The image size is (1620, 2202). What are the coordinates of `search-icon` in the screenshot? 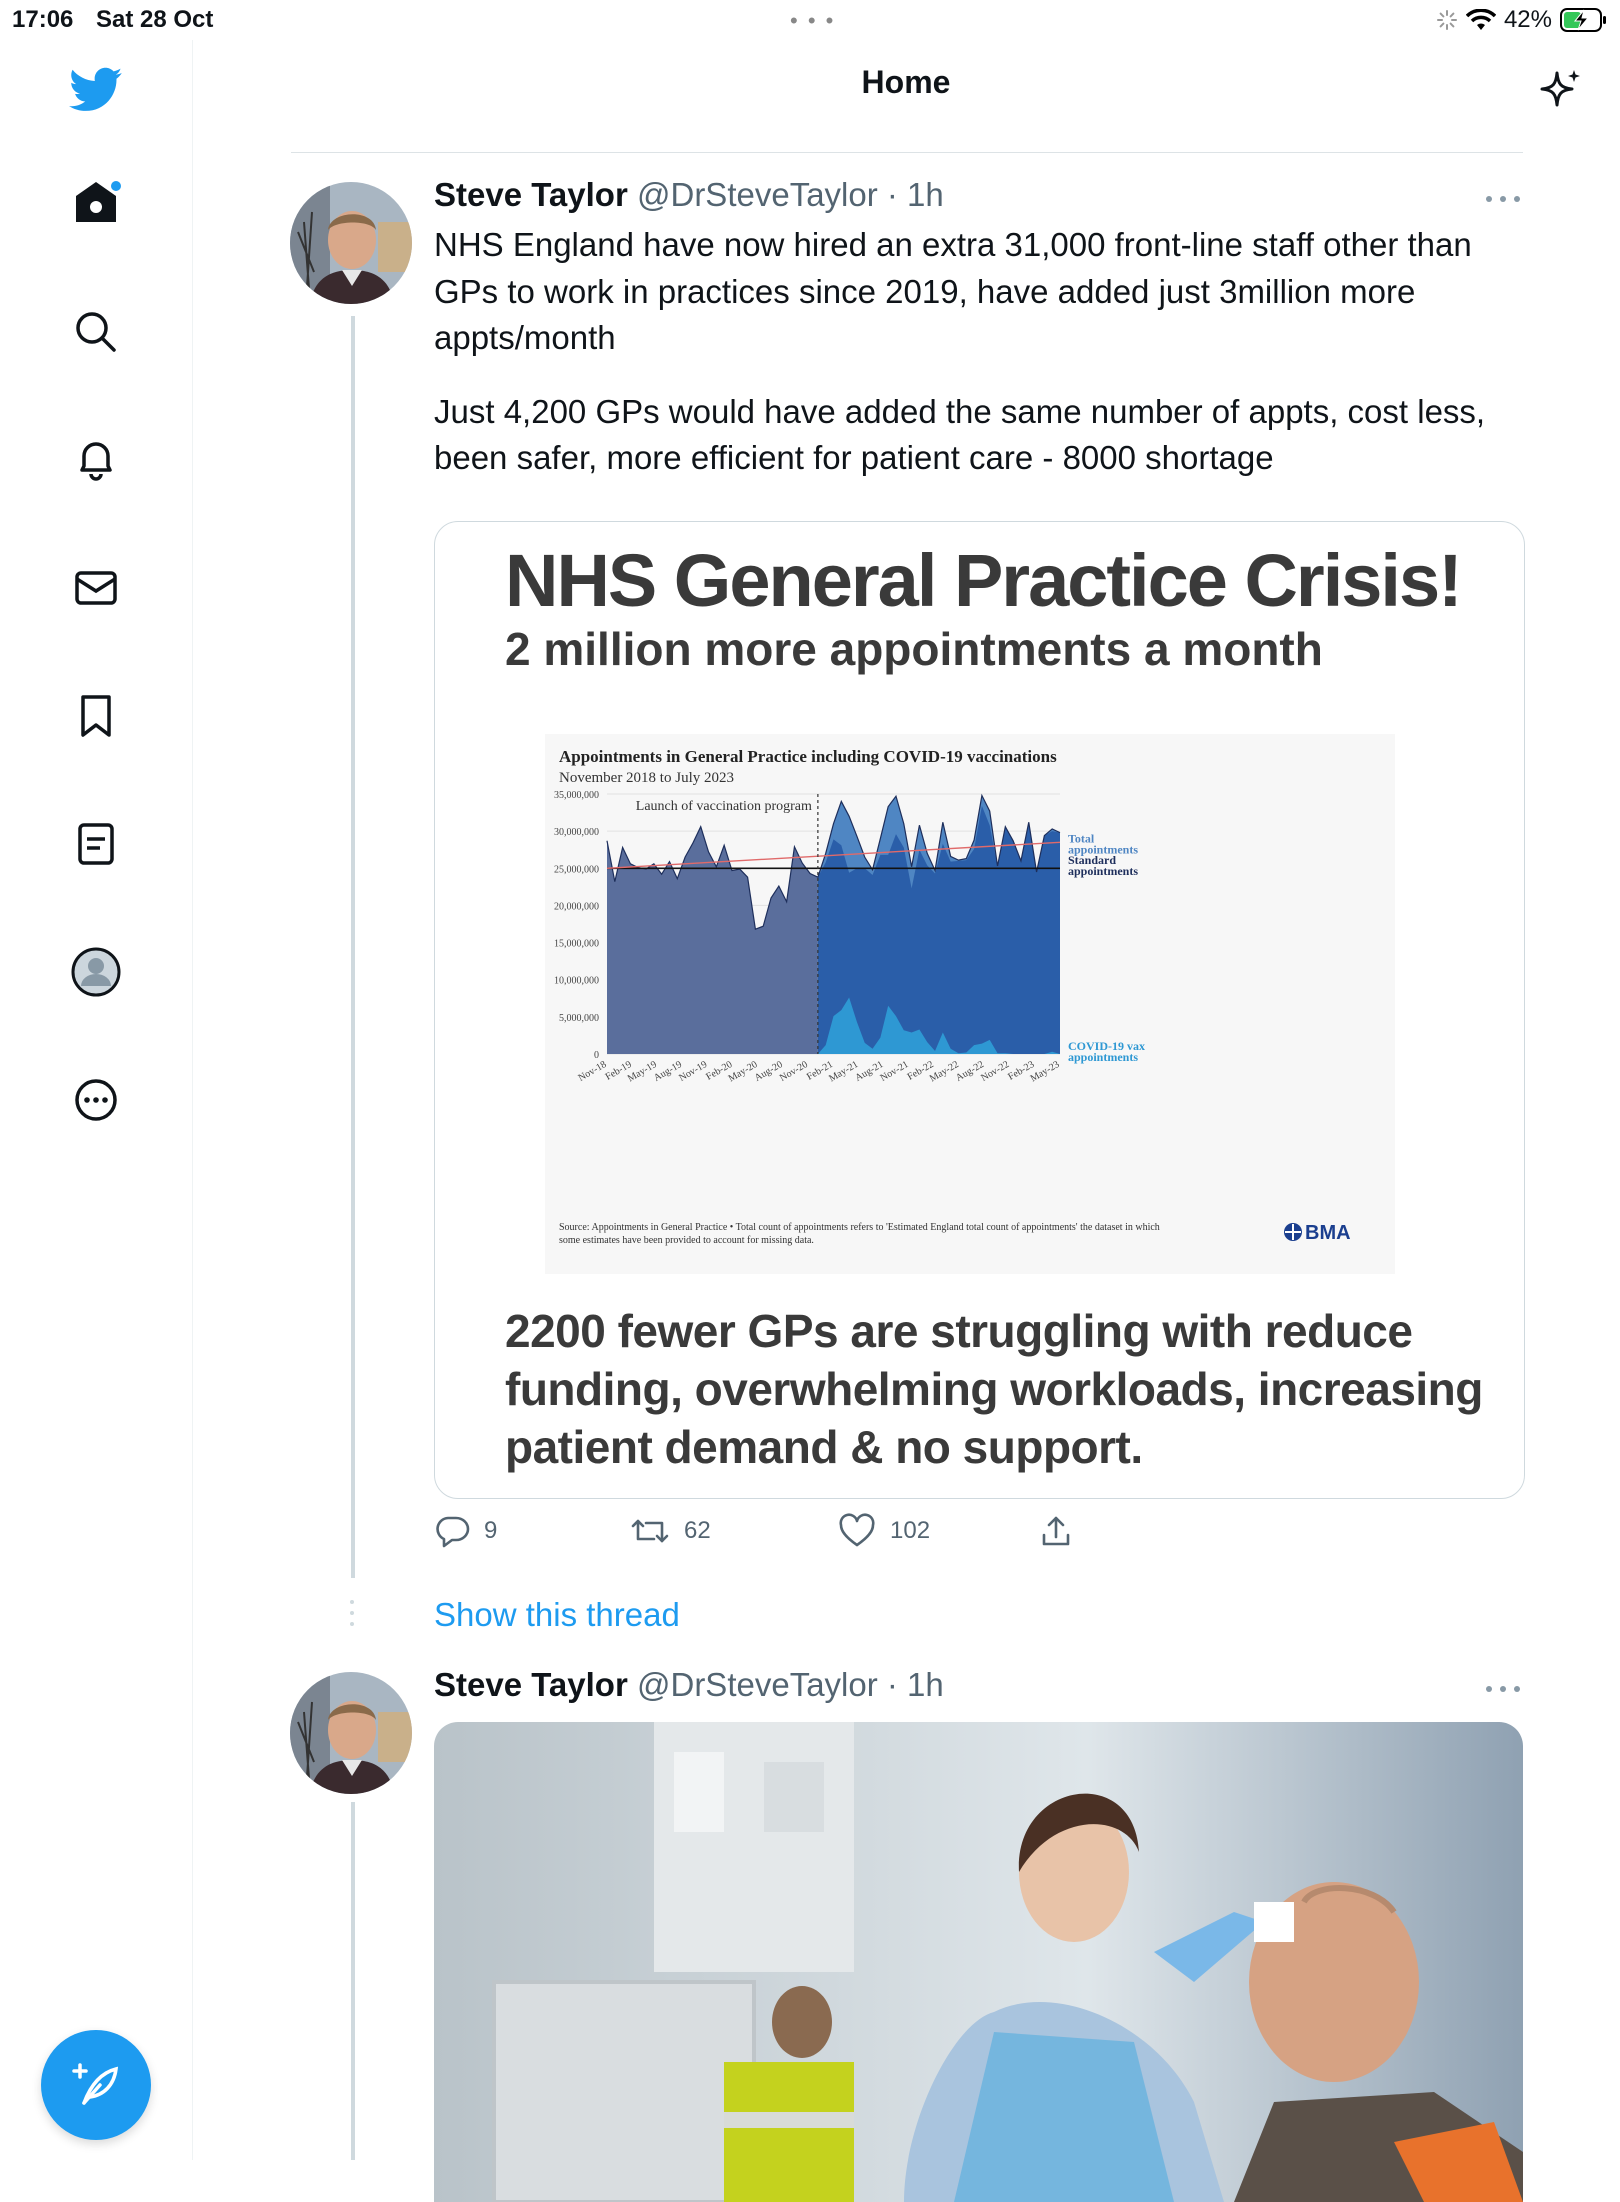 It's located at (96, 332).